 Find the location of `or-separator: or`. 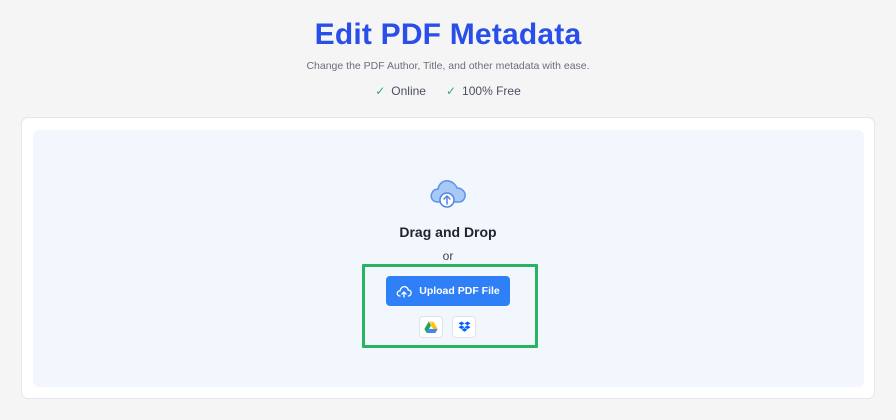

or-separator: or is located at coordinates (448, 256).